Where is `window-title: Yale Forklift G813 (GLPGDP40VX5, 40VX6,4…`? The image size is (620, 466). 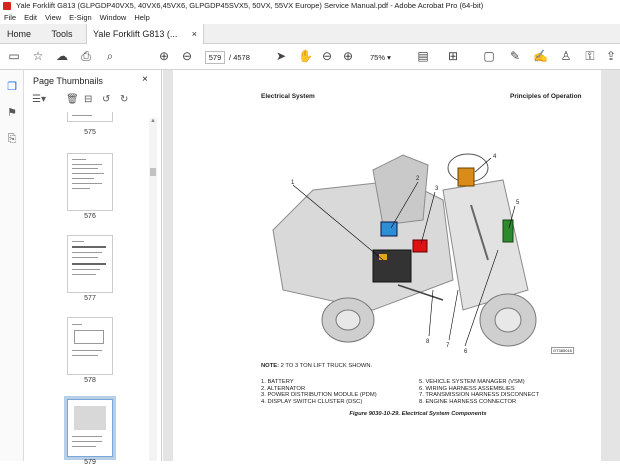 window-title: Yale Forklift G813 (GLPGDP40VX5, 40VX6,4… is located at coordinates (250, 5).